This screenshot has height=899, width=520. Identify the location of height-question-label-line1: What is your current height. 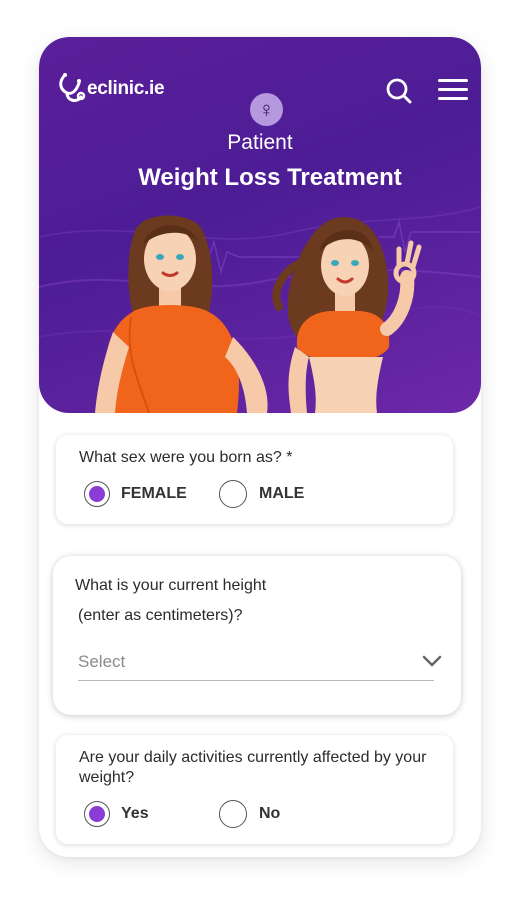
(171, 585).